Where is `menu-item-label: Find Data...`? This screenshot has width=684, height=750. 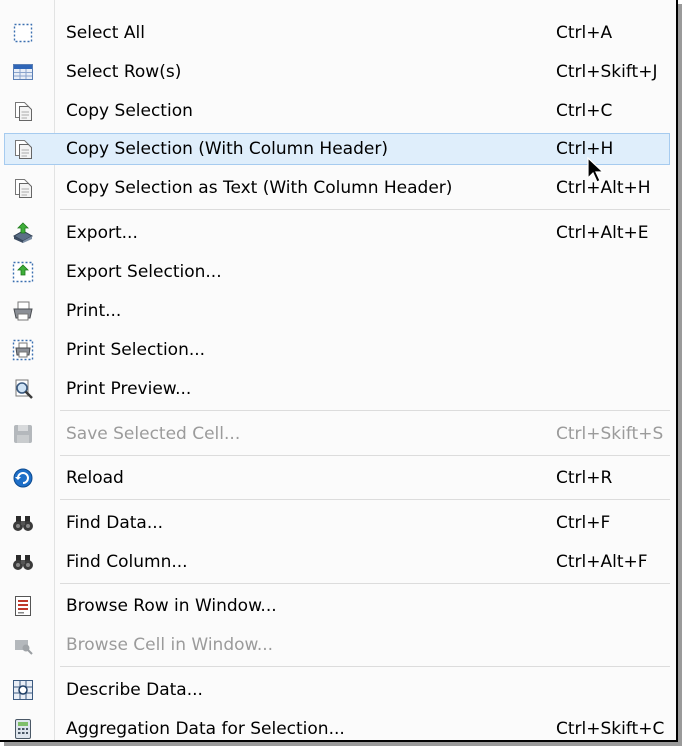 menu-item-label: Find Data... is located at coordinates (115, 523).